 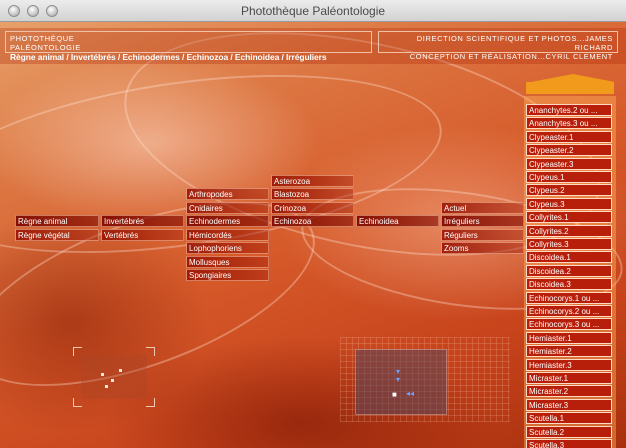 What do you see at coordinates (569, 431) in the screenshot?
I see `specimen-item: Scutella.2` at bounding box center [569, 431].